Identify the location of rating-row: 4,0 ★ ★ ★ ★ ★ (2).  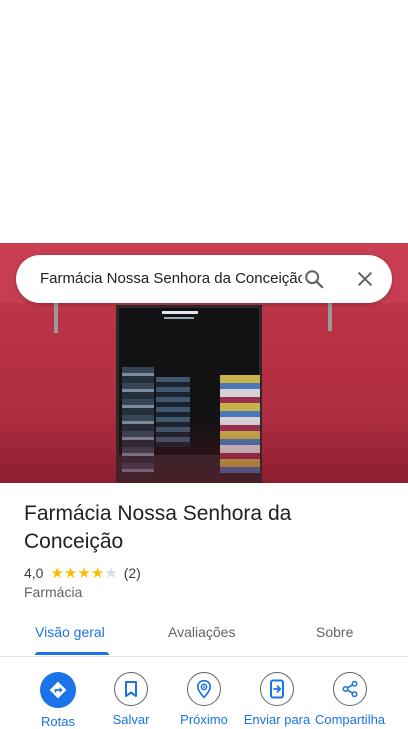
(82, 573).